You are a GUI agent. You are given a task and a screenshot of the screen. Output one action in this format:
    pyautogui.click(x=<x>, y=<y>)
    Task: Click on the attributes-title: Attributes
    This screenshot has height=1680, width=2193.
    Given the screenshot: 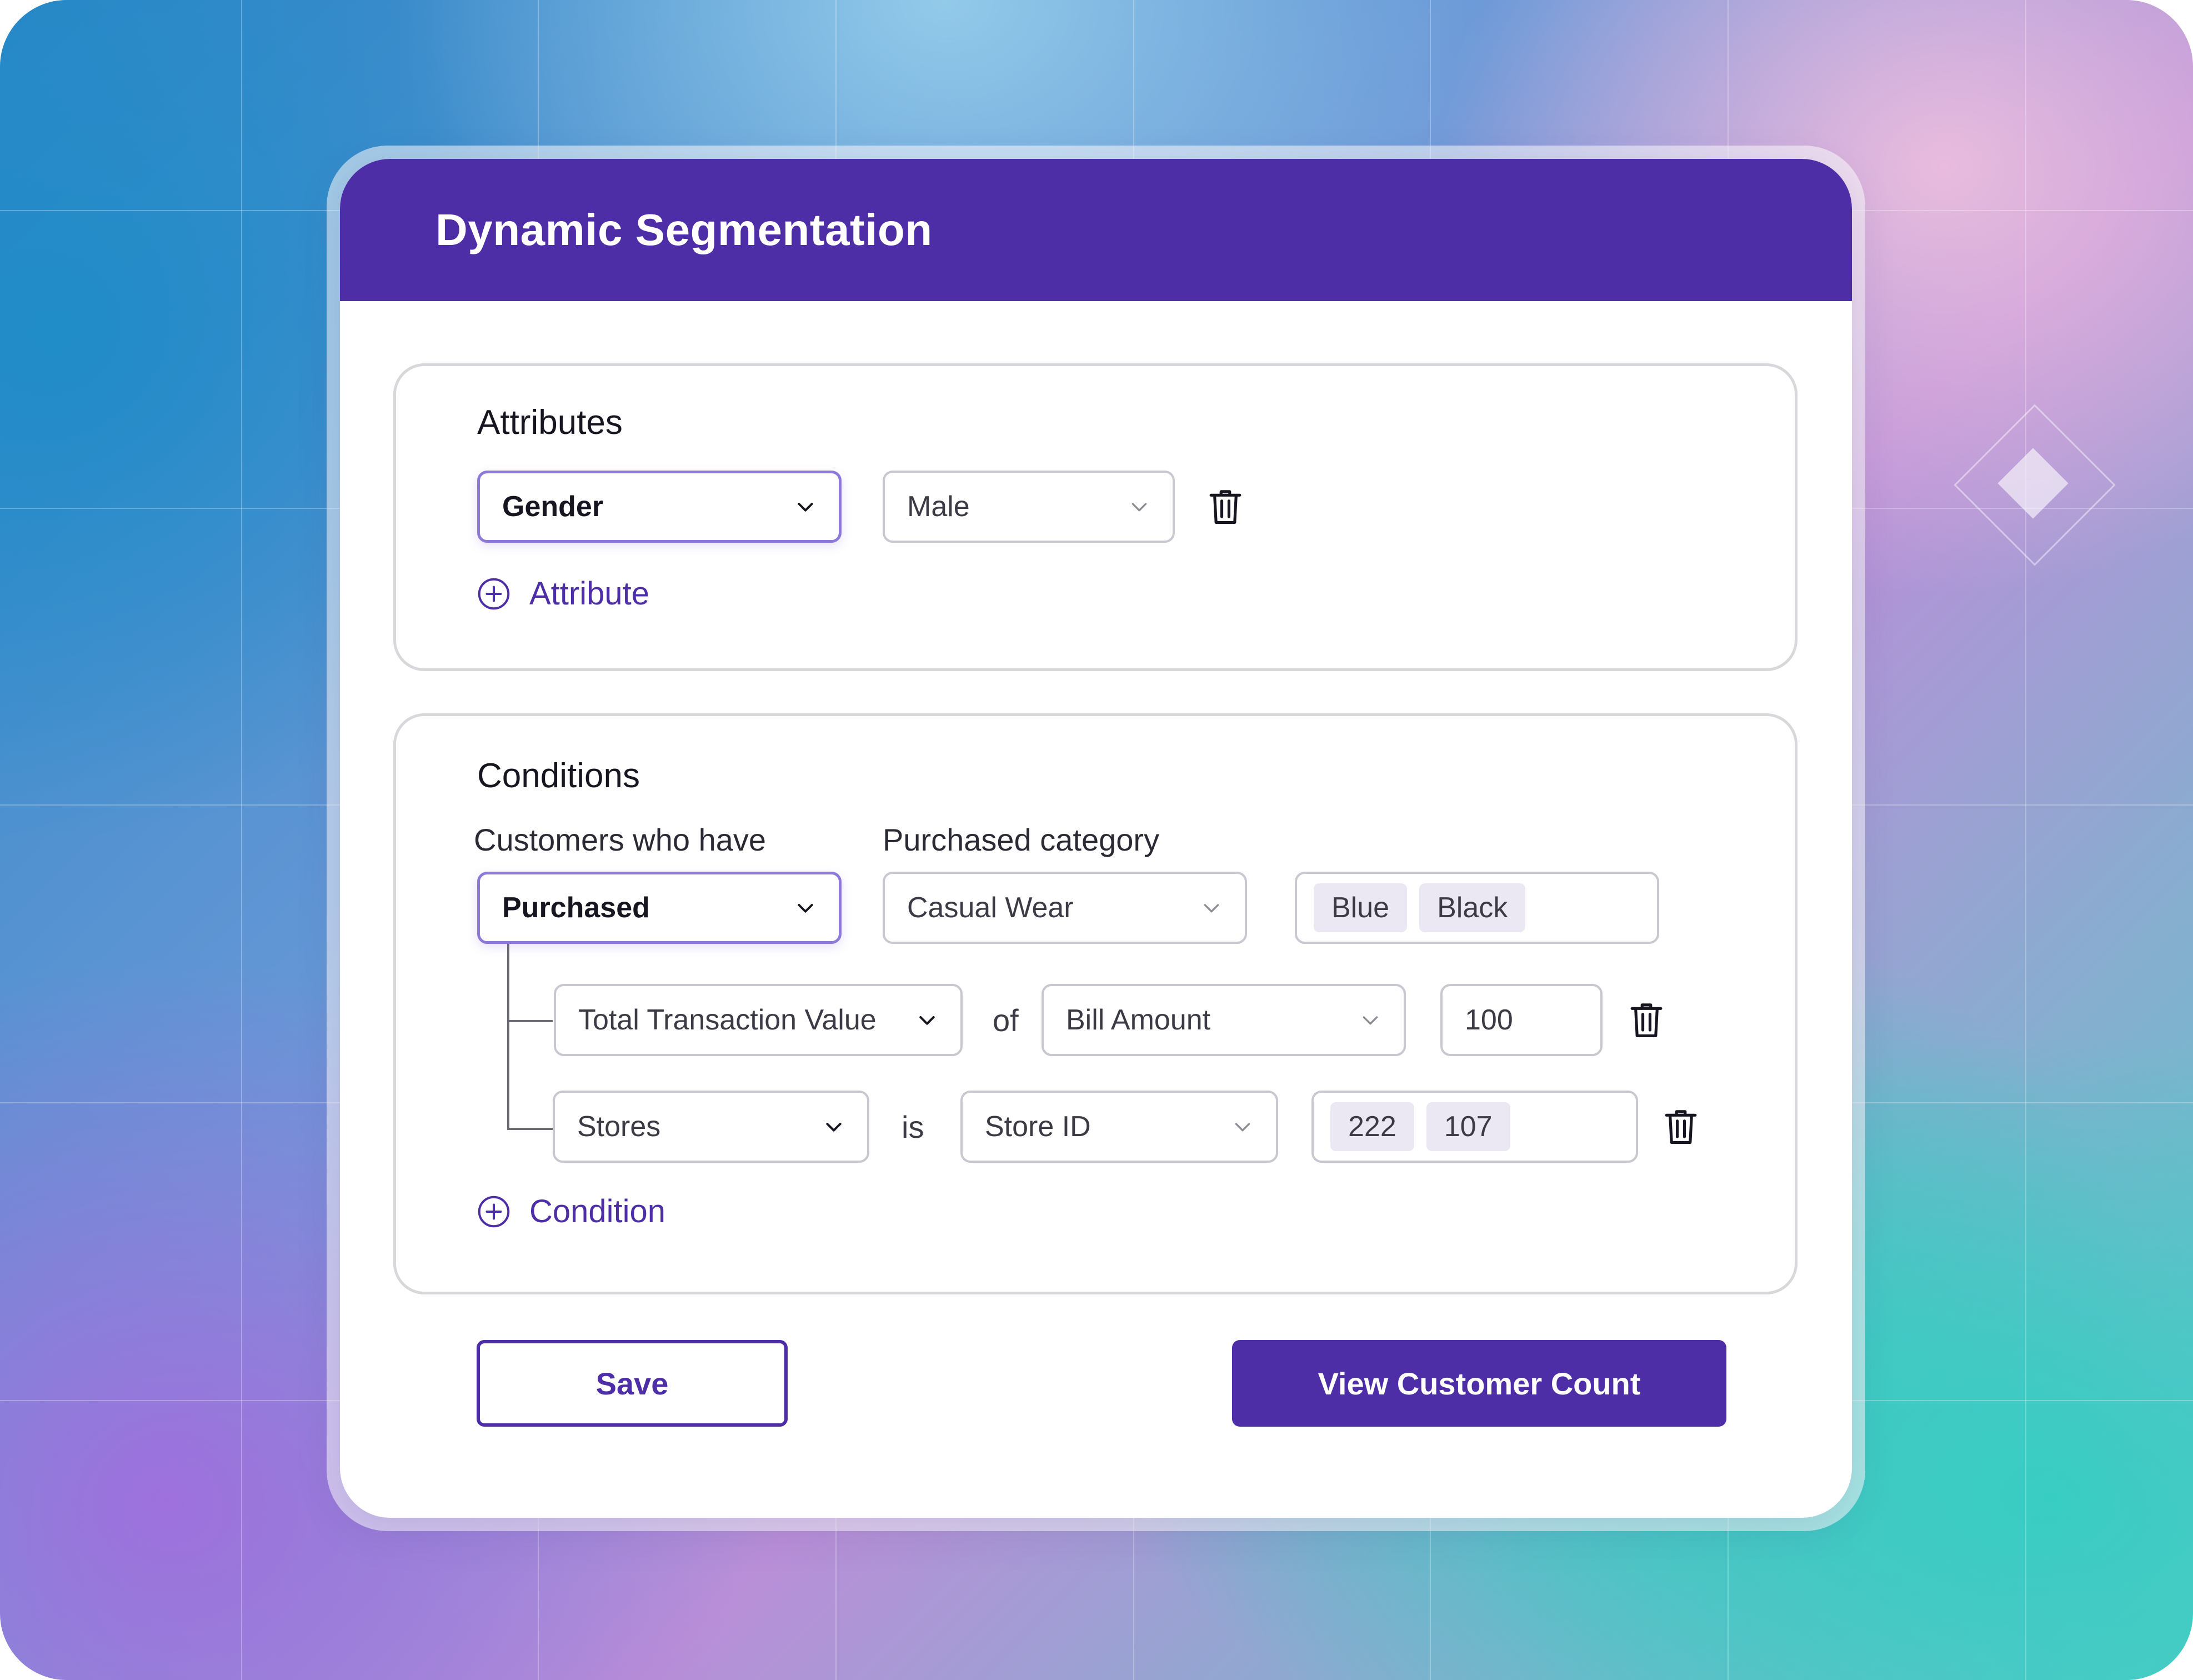 What is the action you would take?
    pyautogui.click(x=550, y=422)
    